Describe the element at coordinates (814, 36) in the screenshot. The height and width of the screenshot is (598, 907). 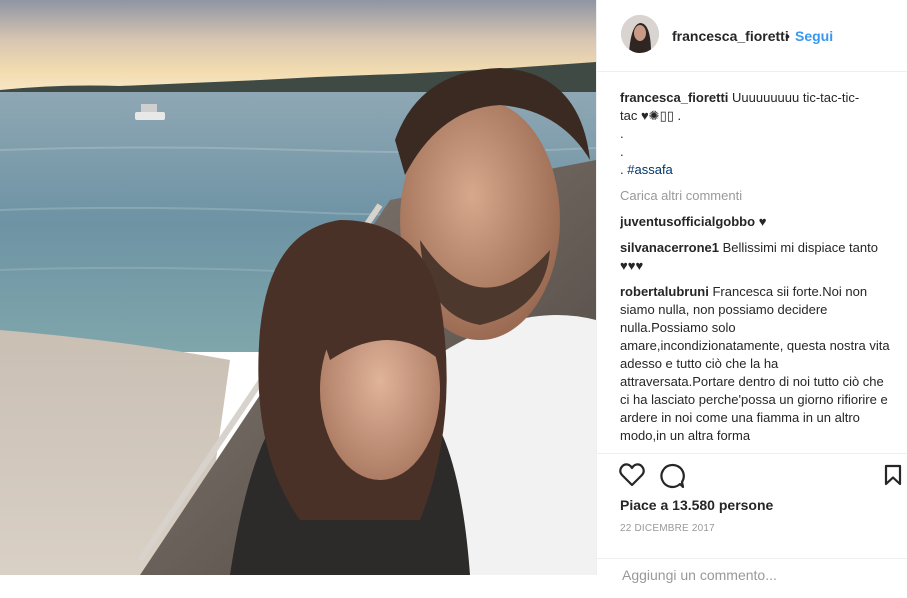
I see `follow-button: Segui` at that location.